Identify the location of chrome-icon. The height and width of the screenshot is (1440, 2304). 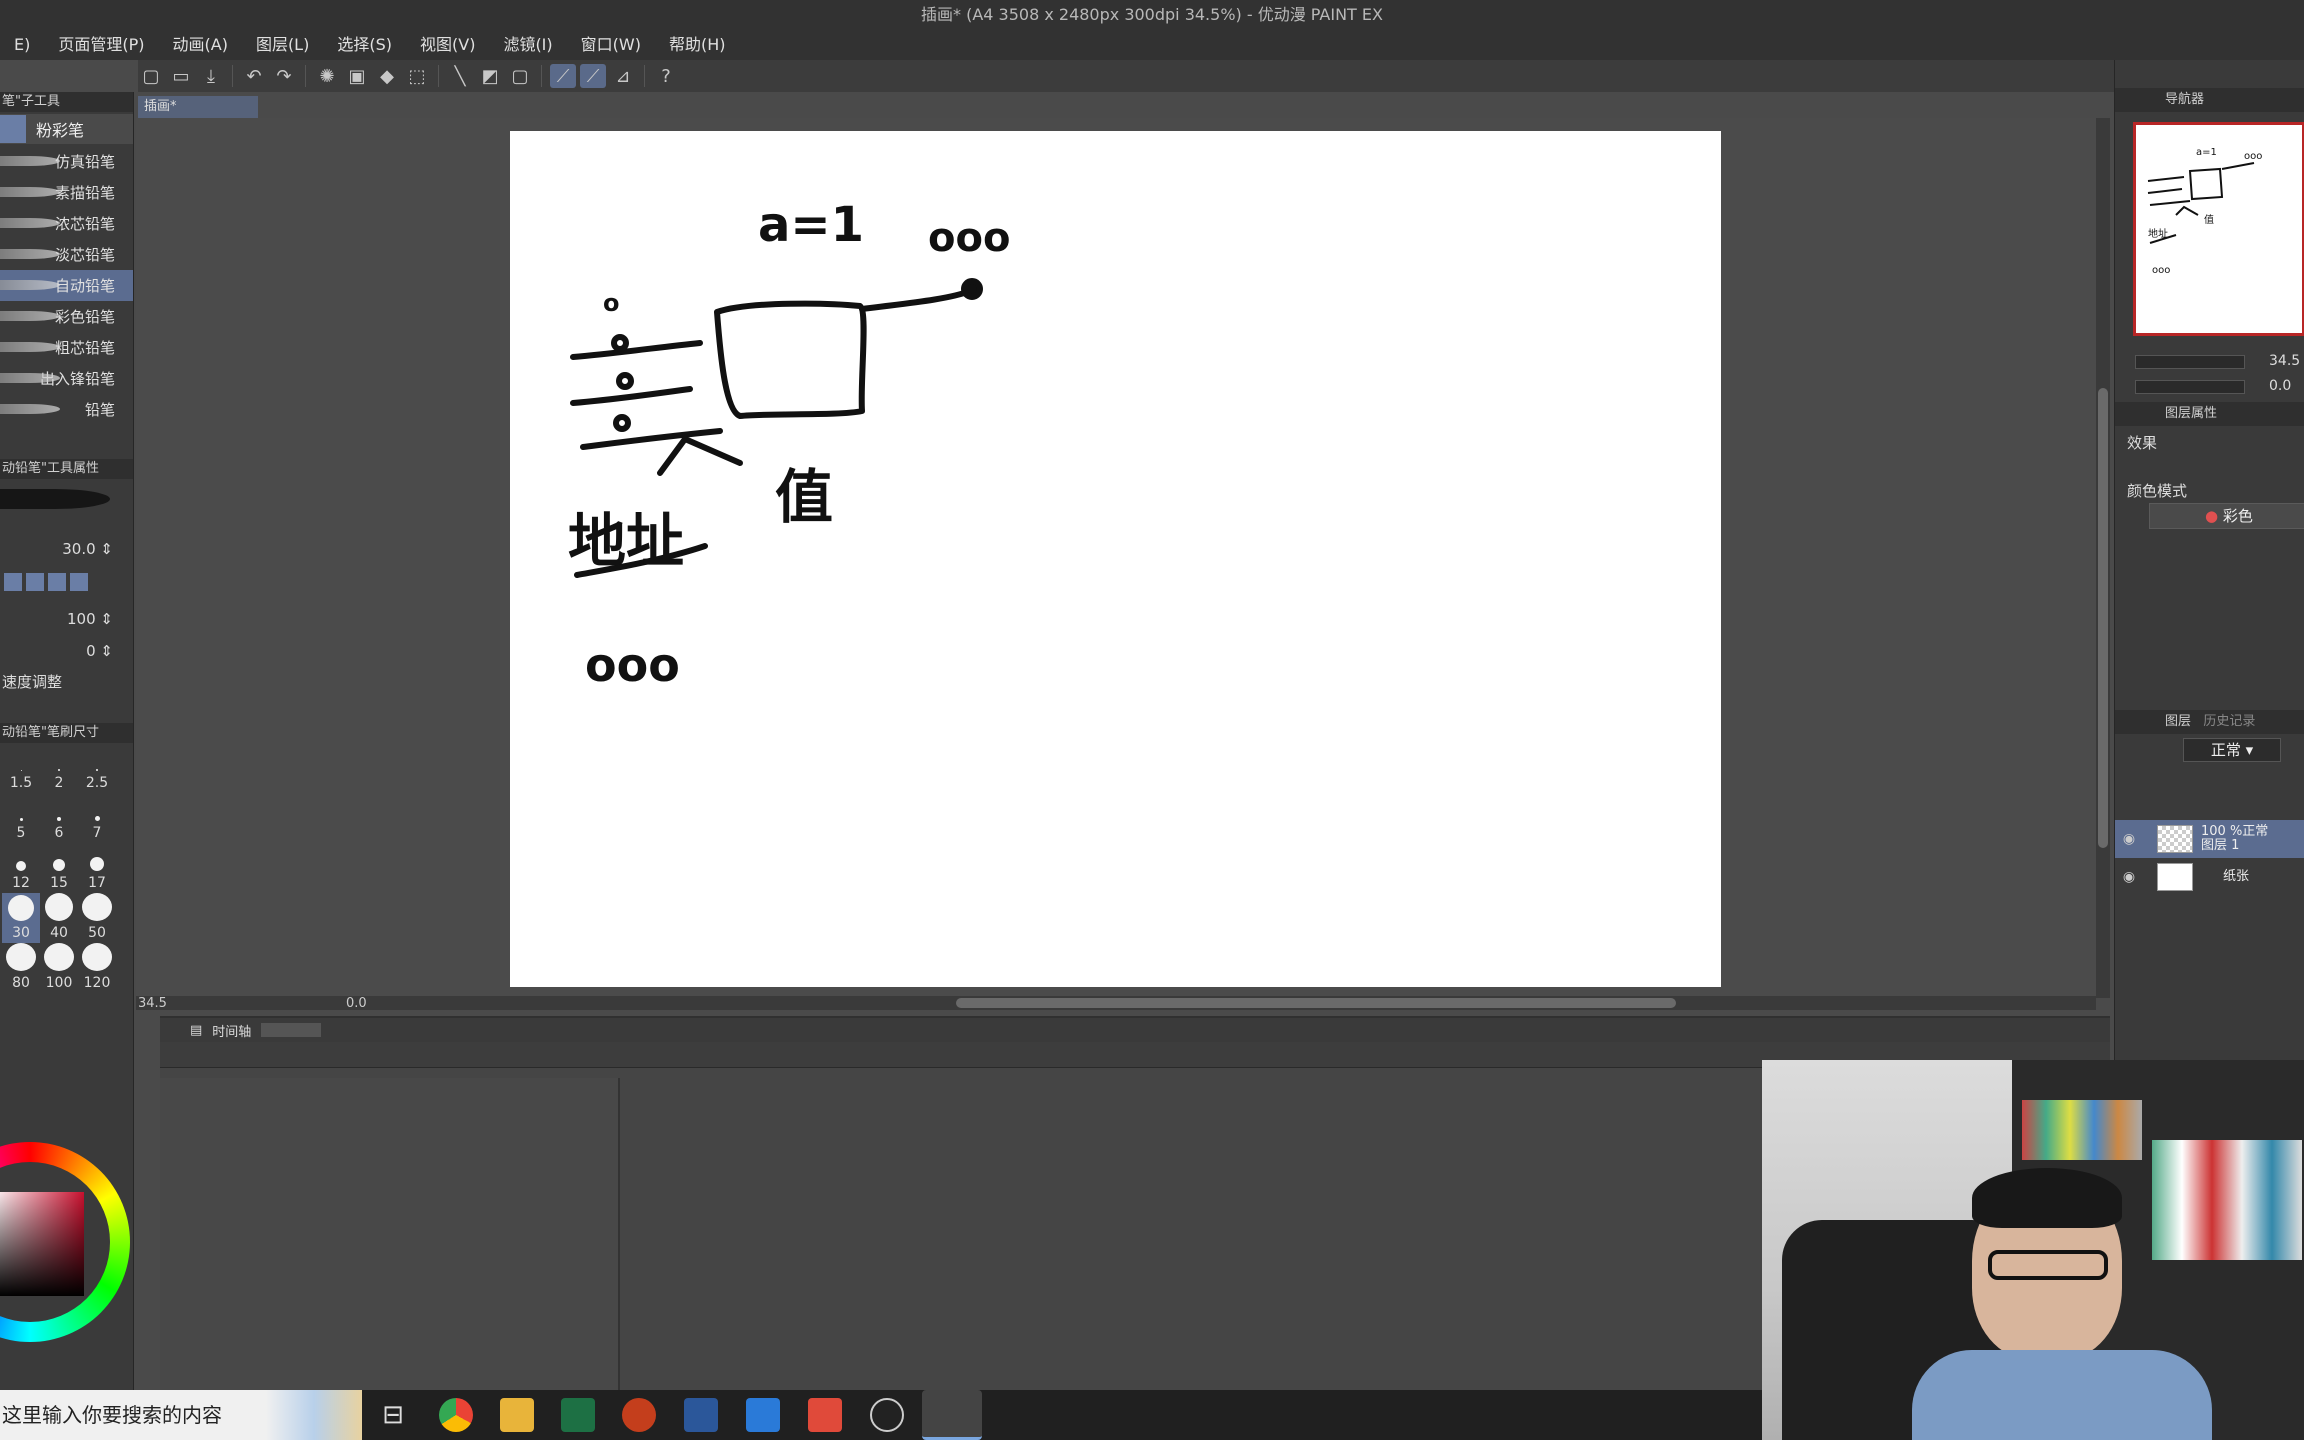
(456, 1415).